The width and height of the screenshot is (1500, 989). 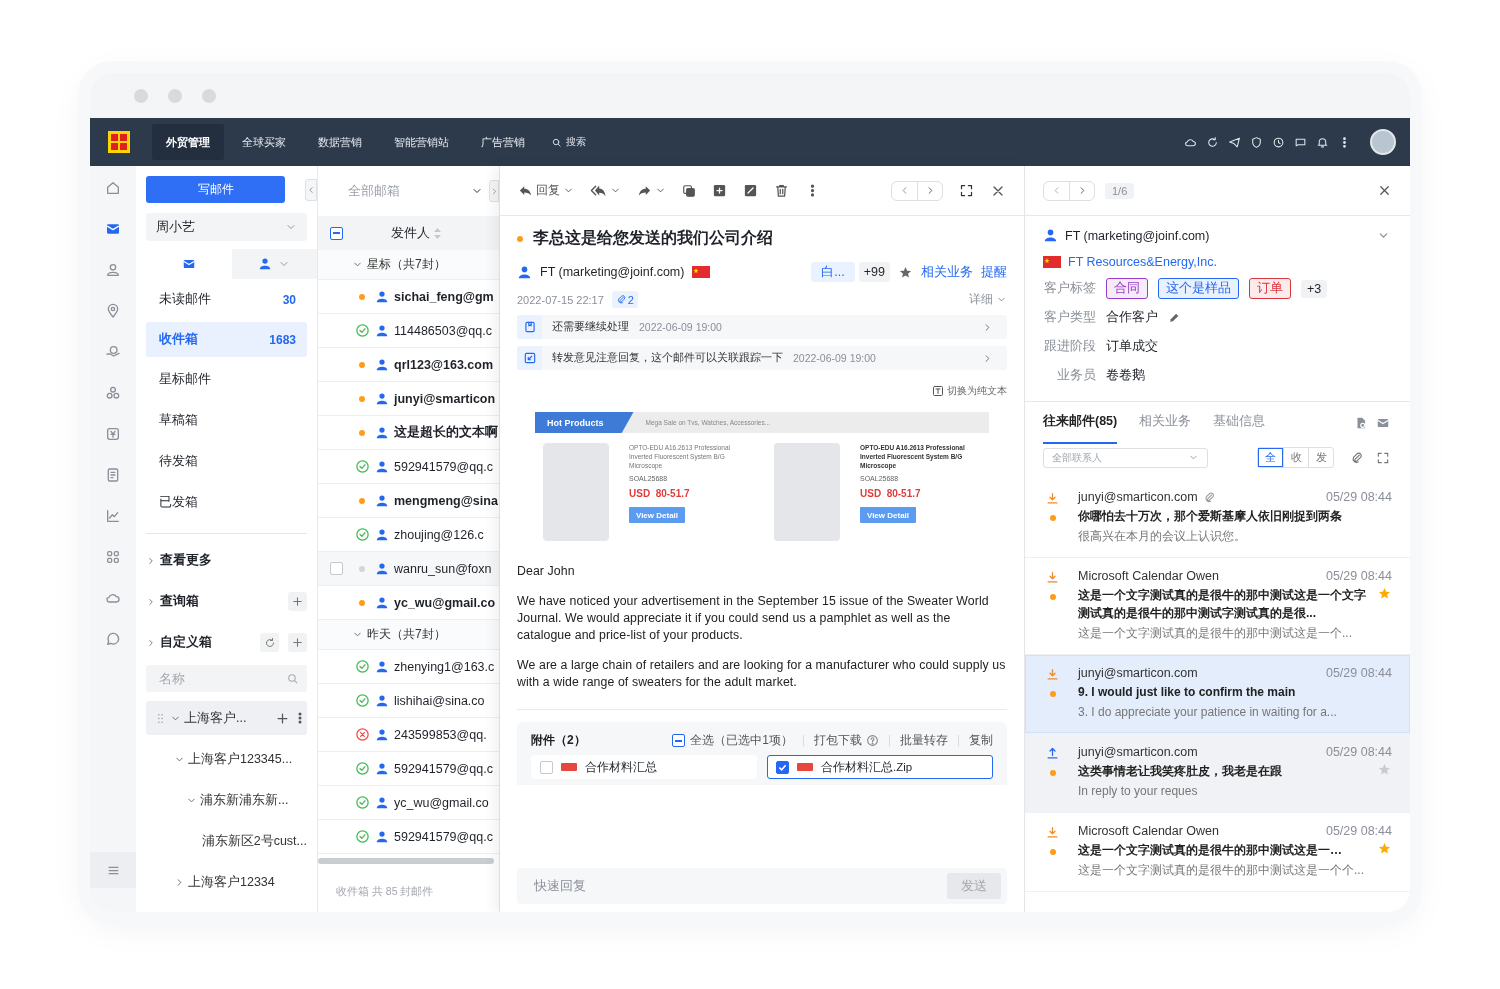 I want to click on tag-count: +3, so click(x=1314, y=288).